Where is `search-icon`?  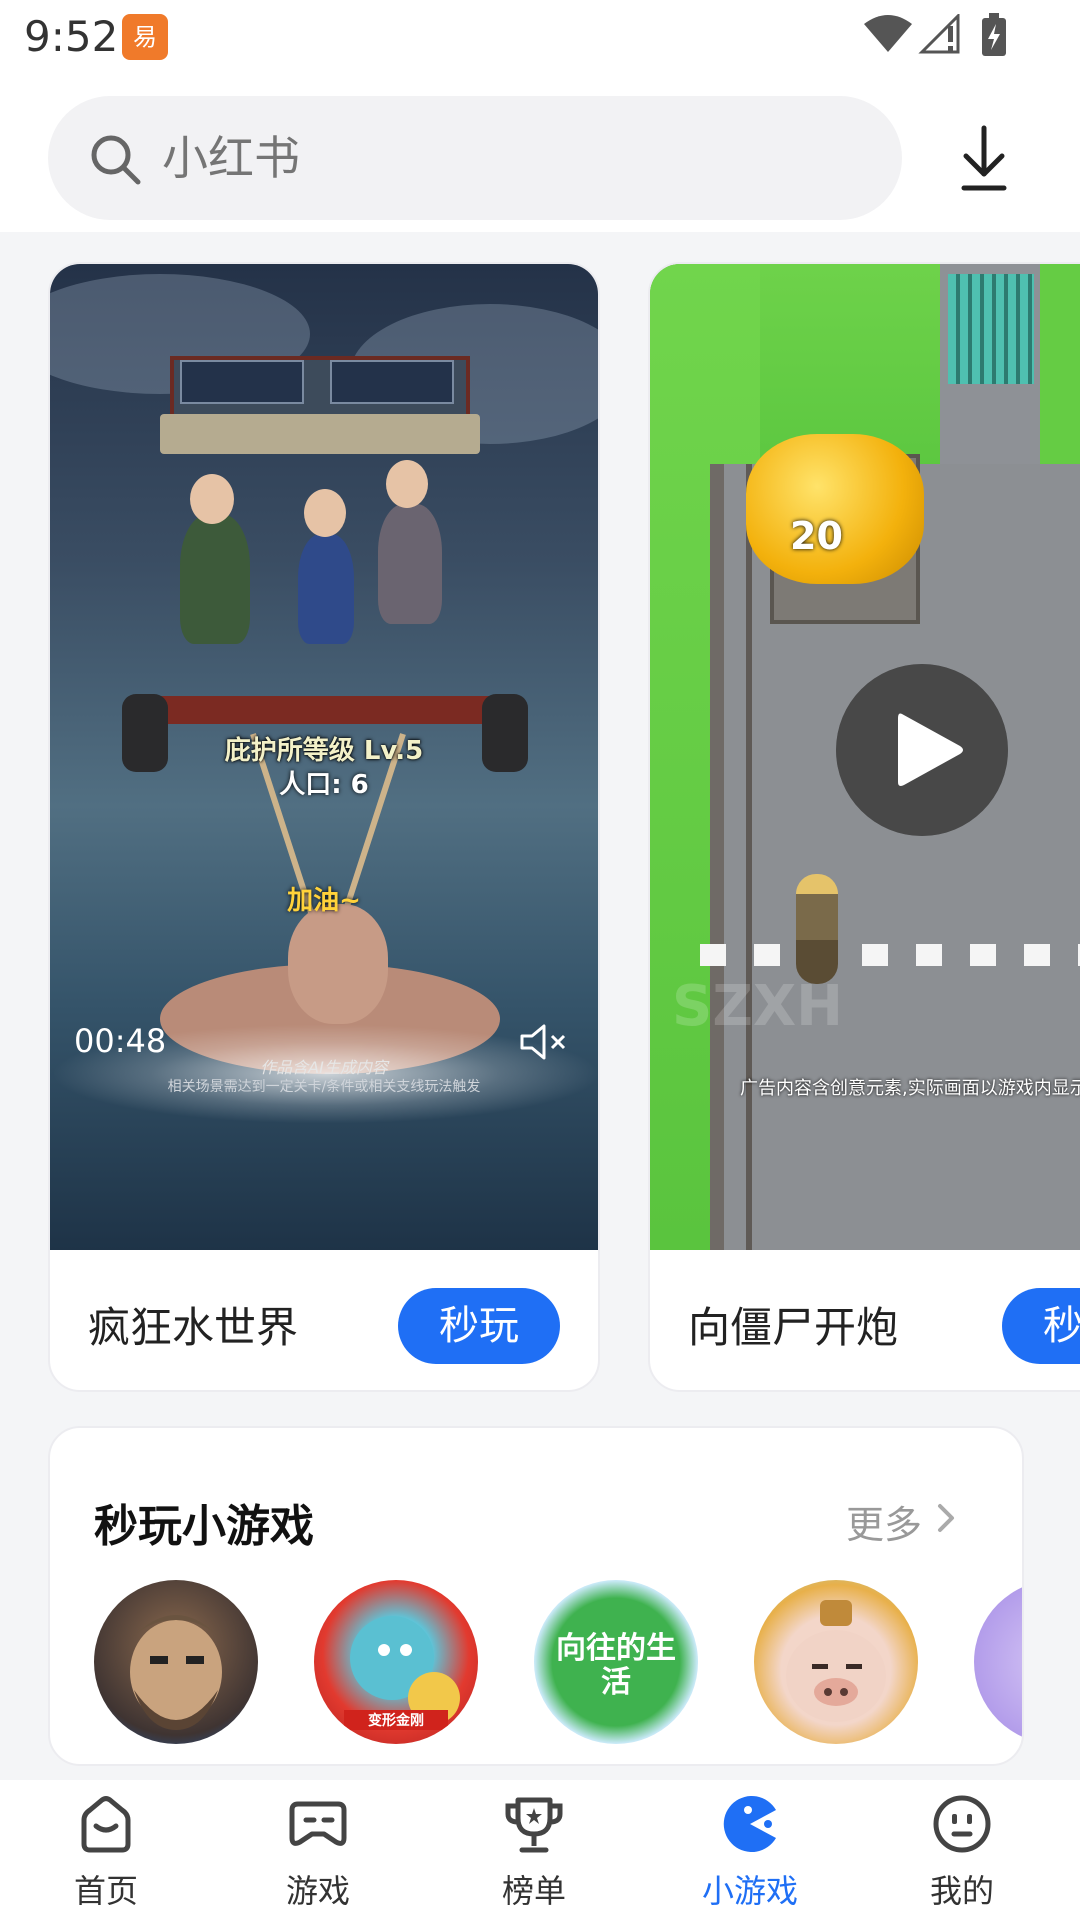
search-icon is located at coordinates (116, 160).